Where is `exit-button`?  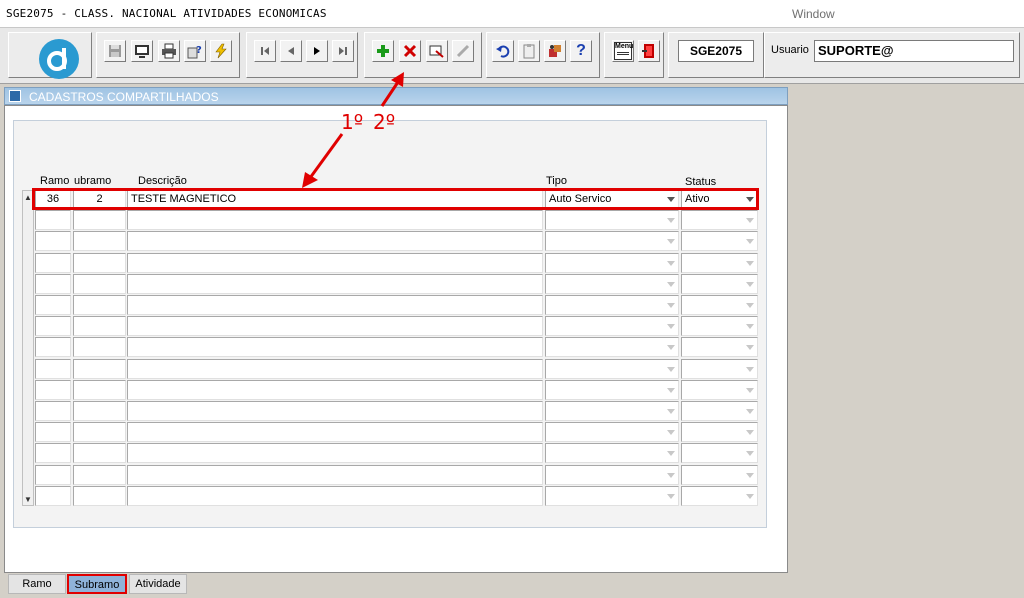 exit-button is located at coordinates (649, 51).